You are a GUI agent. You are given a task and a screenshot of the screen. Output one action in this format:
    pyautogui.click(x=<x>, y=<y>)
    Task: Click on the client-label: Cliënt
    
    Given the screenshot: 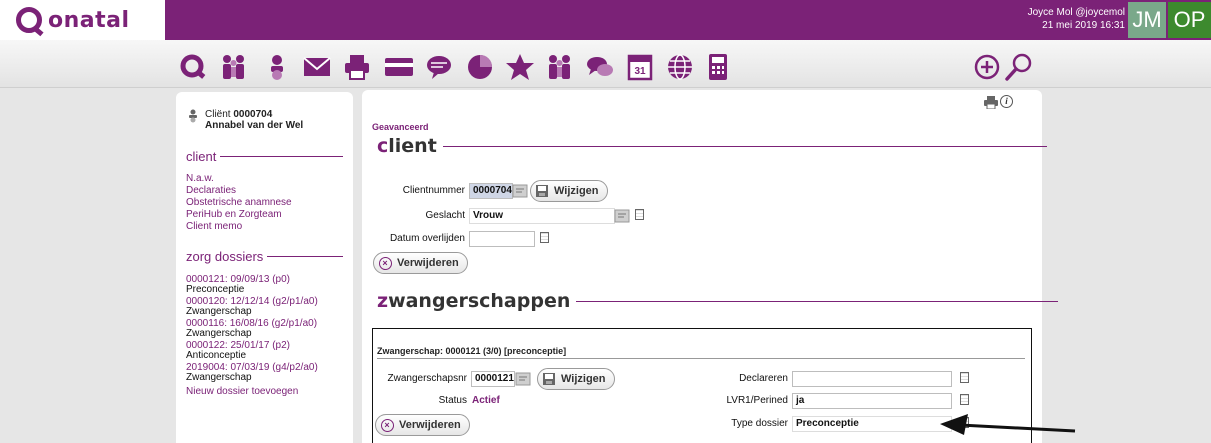 What is the action you would take?
    pyautogui.click(x=218, y=114)
    